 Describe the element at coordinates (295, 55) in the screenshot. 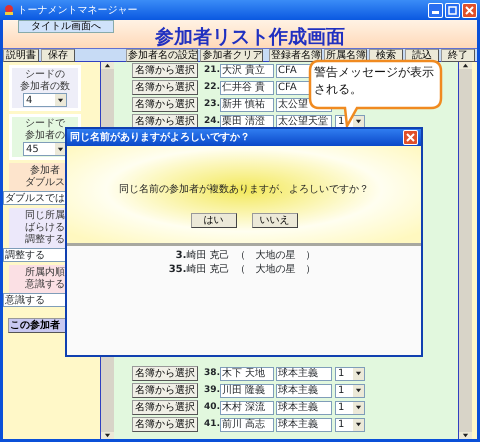

I see `toolbar-button: 登録者名簿` at that location.